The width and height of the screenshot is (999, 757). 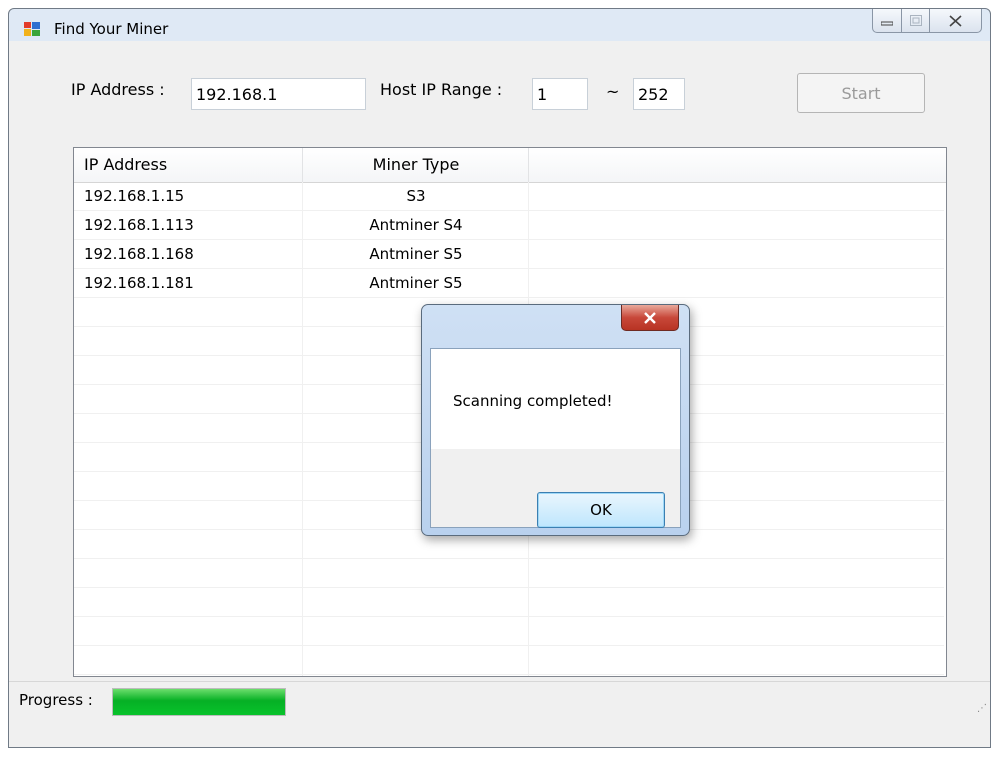 I want to click on column-header-ip: IP Address, so click(x=125, y=165).